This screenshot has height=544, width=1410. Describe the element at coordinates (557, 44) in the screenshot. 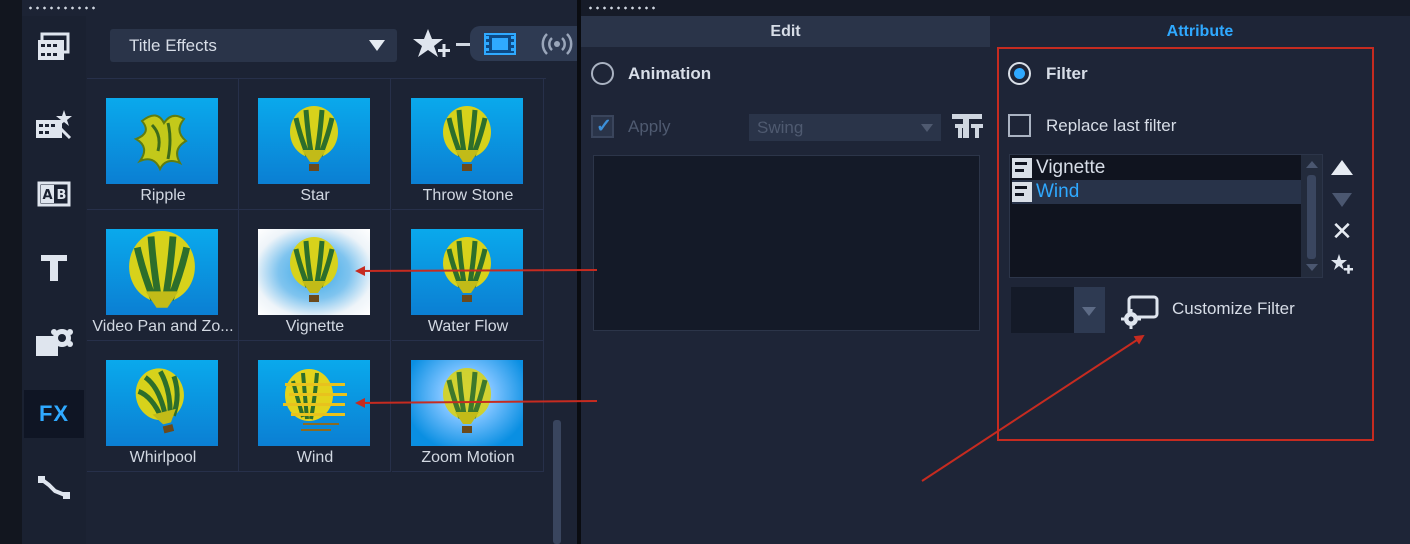

I see `show-audio-icon` at that location.